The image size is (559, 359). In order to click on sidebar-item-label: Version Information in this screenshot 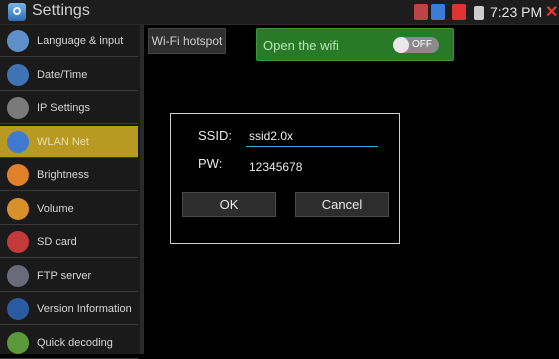, I will do `click(84, 309)`.